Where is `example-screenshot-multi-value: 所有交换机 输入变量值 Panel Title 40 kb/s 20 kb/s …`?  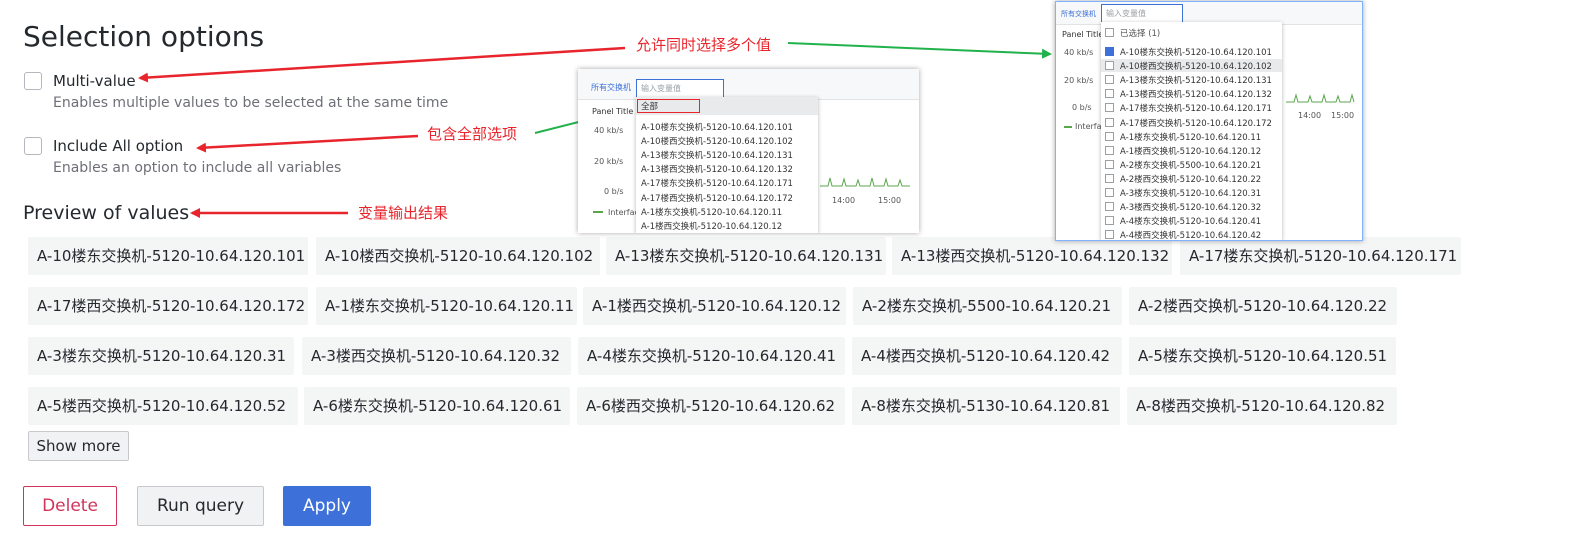
example-screenshot-multi-value: 所有交换机 输入变量值 Panel Title 40 kb/s 20 kb/s … is located at coordinates (1209, 121).